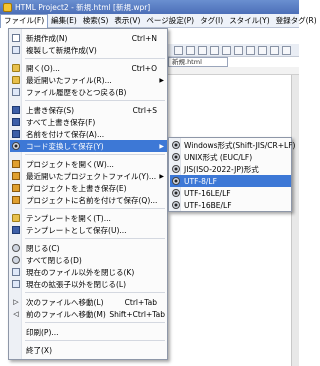 This screenshot has width=320, height=366. What do you see at coordinates (16, 248) in the screenshot?
I see `close-file-icon` at bounding box center [16, 248].